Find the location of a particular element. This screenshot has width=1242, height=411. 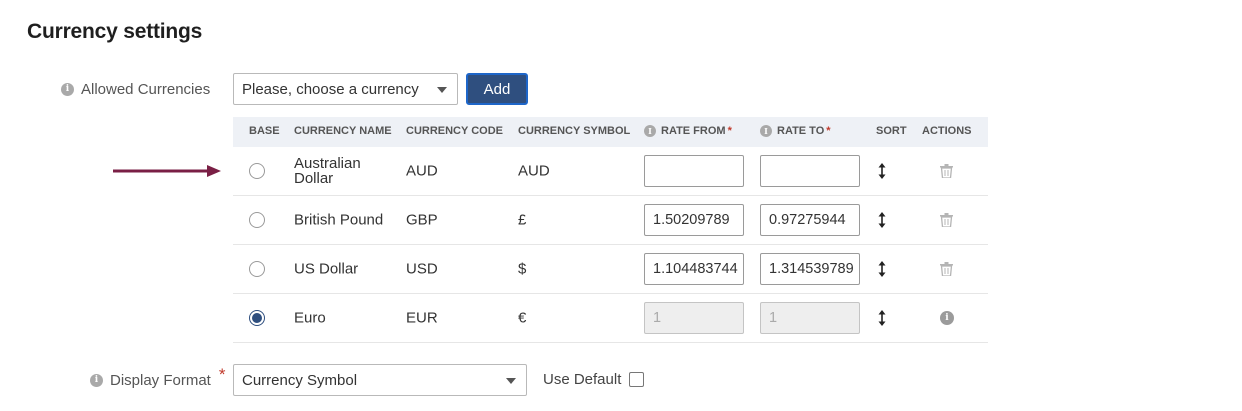

page-title: Currency settings is located at coordinates (115, 31).